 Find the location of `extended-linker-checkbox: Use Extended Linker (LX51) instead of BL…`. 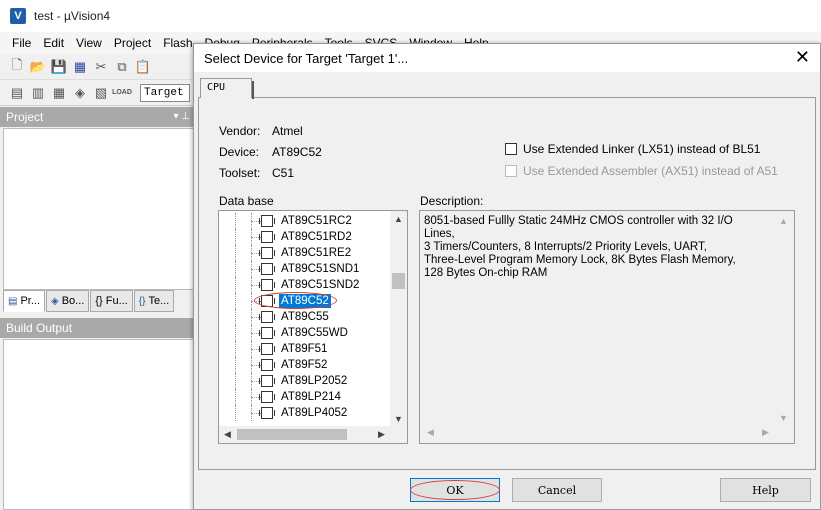

extended-linker-checkbox: Use Extended Linker (LX51) instead of BL… is located at coordinates (632, 149).